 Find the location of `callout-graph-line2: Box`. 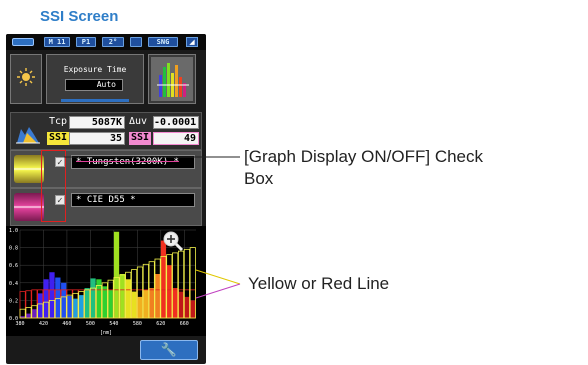

callout-graph-line2: Box is located at coordinates (259, 178).